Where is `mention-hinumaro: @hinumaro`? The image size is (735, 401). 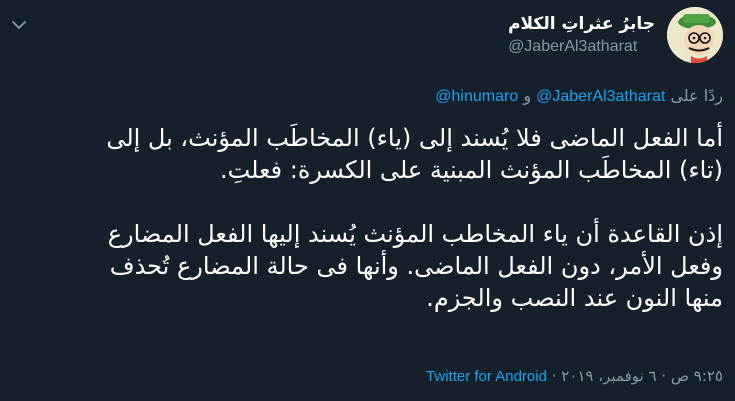 mention-hinumaro: @hinumaro is located at coordinates (476, 96).